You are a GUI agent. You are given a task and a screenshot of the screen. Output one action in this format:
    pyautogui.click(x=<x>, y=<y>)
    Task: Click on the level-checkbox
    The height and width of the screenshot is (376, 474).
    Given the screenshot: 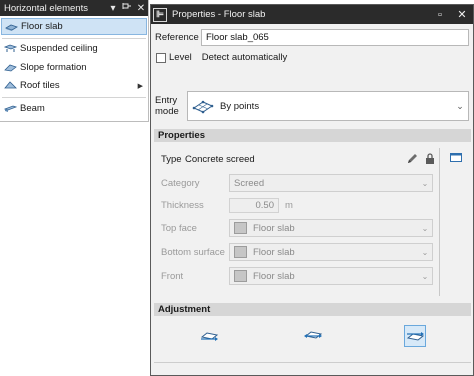 What is the action you would take?
    pyautogui.click(x=161, y=57)
    